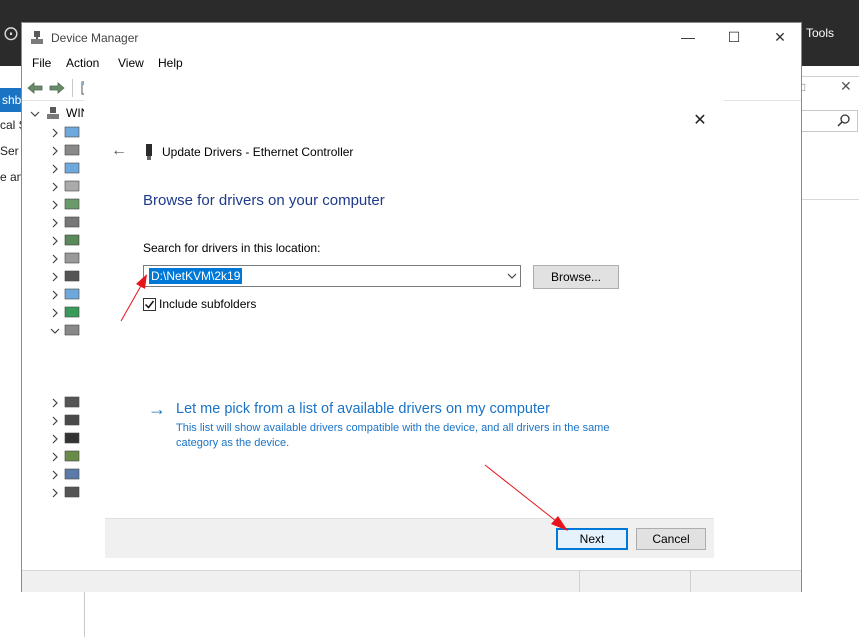 The width and height of the screenshot is (859, 637). I want to click on dialog-title: Update Drivers - Ethernet Controller, so click(258, 152).